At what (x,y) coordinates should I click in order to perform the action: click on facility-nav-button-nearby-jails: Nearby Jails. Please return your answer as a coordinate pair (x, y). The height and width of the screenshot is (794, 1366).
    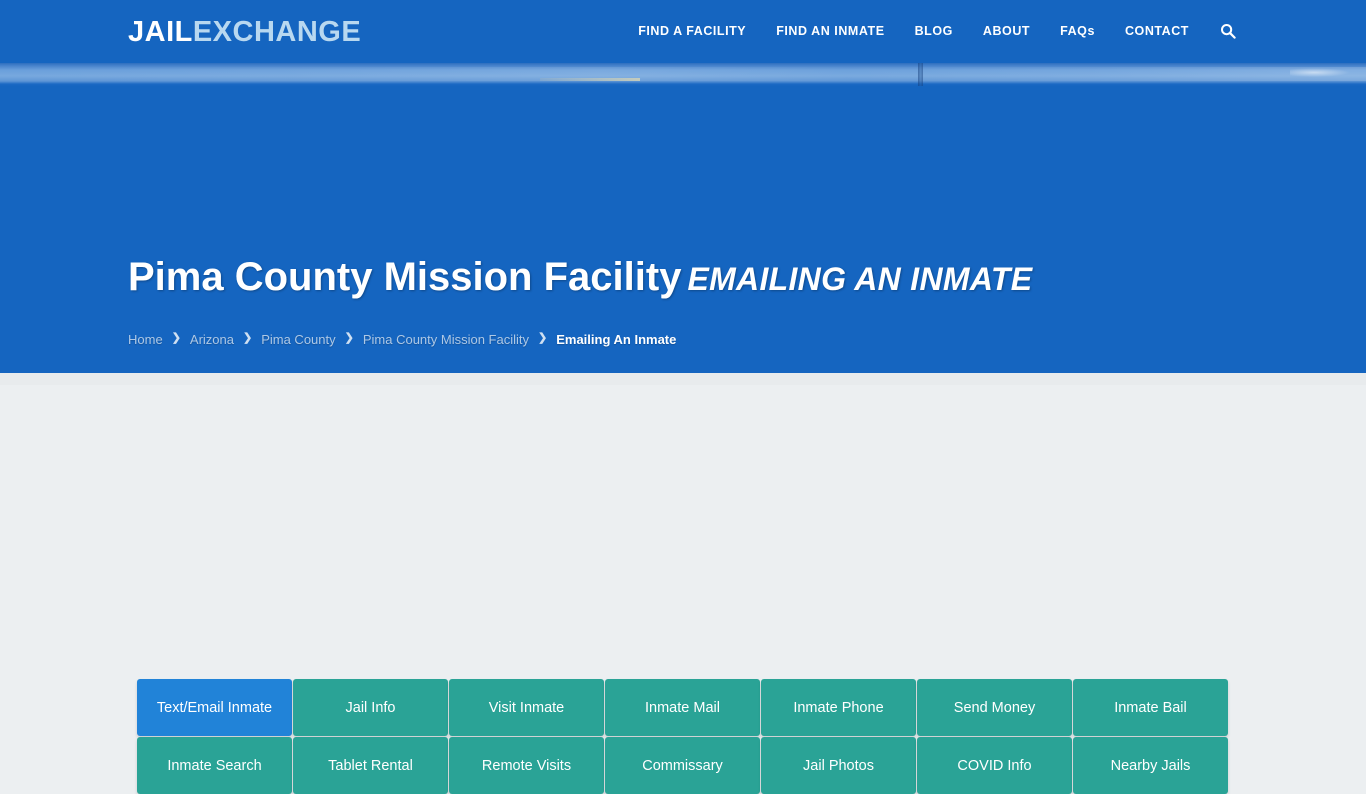
    Looking at the image, I should click on (1150, 765).